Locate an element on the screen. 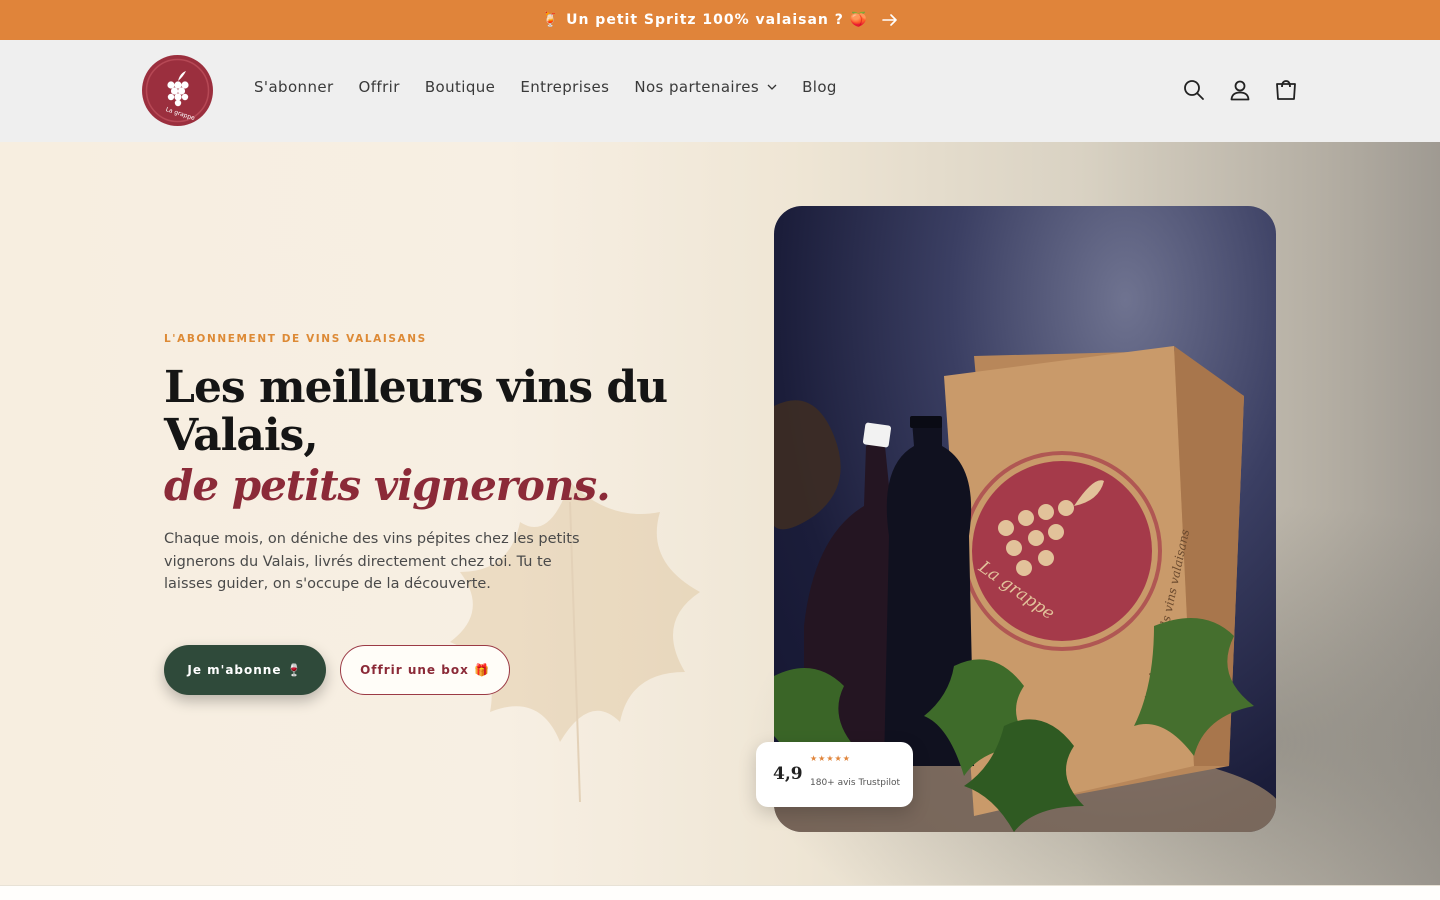 Image resolution: width=1440 pixels, height=900 pixels. subscribe-button: Je m'abonne 🍷 is located at coordinates (245, 670).